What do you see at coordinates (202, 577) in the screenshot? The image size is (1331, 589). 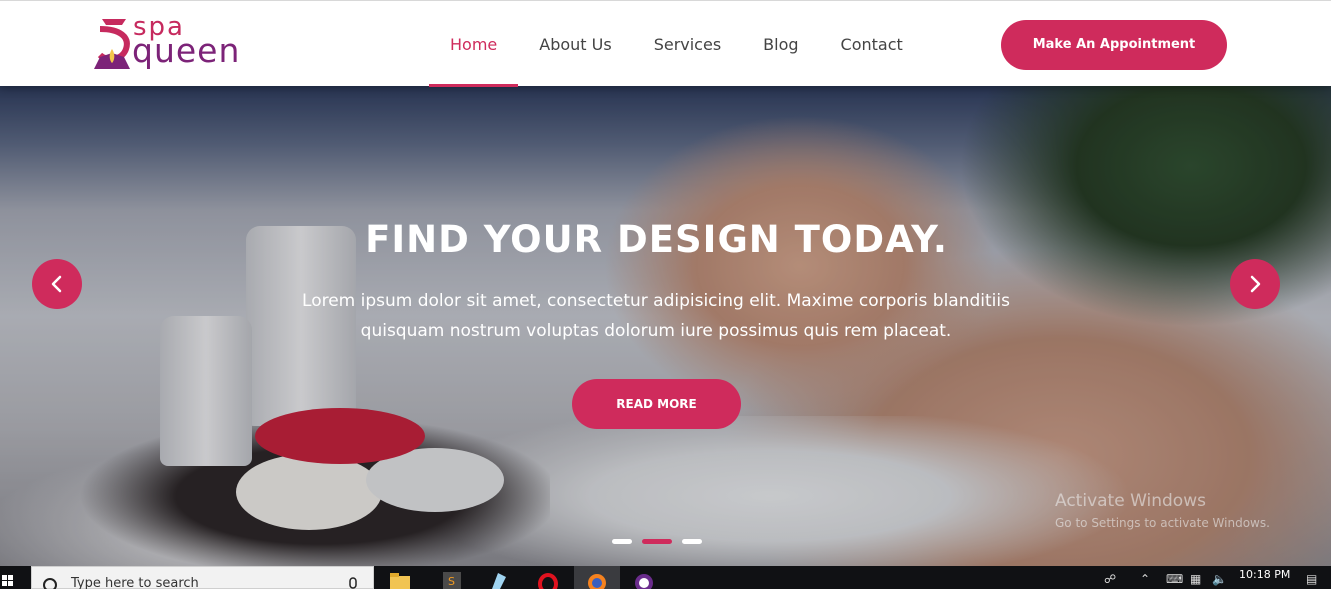 I see `taskbar-search-box: Type here to search` at bounding box center [202, 577].